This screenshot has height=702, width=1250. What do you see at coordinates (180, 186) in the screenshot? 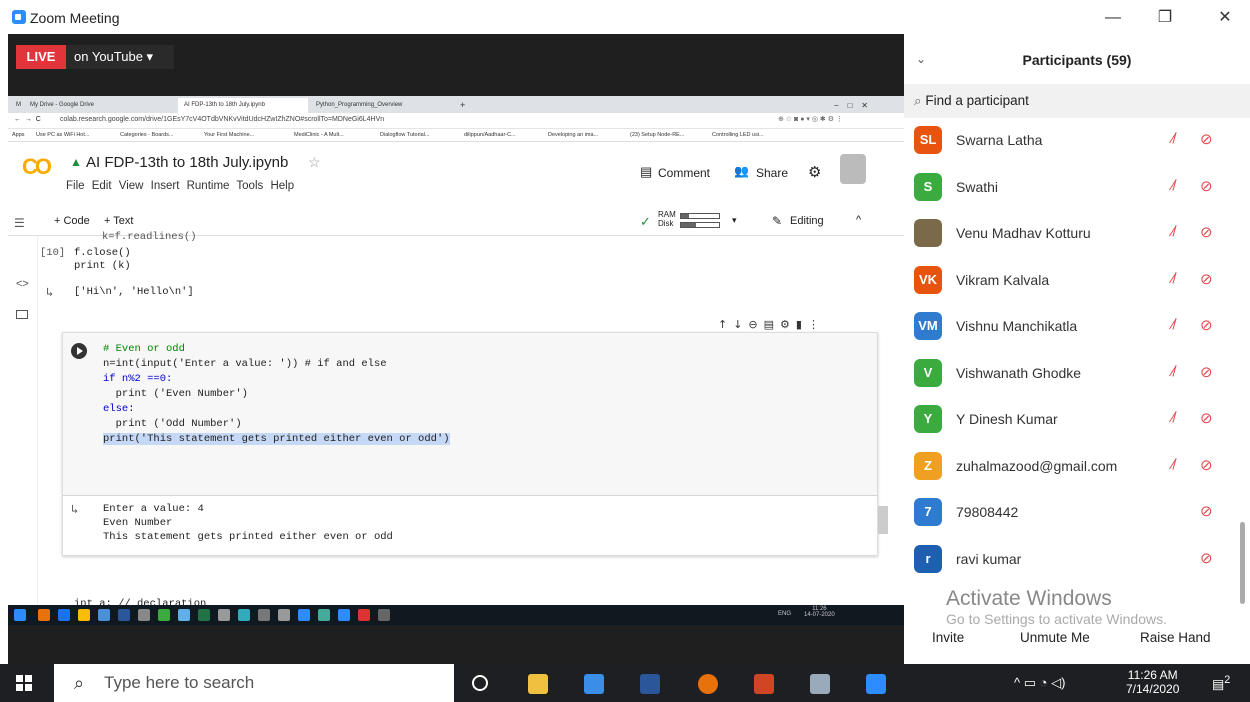
I see `colab-menu: File Edit View Insert Runtime Tools Help` at bounding box center [180, 186].